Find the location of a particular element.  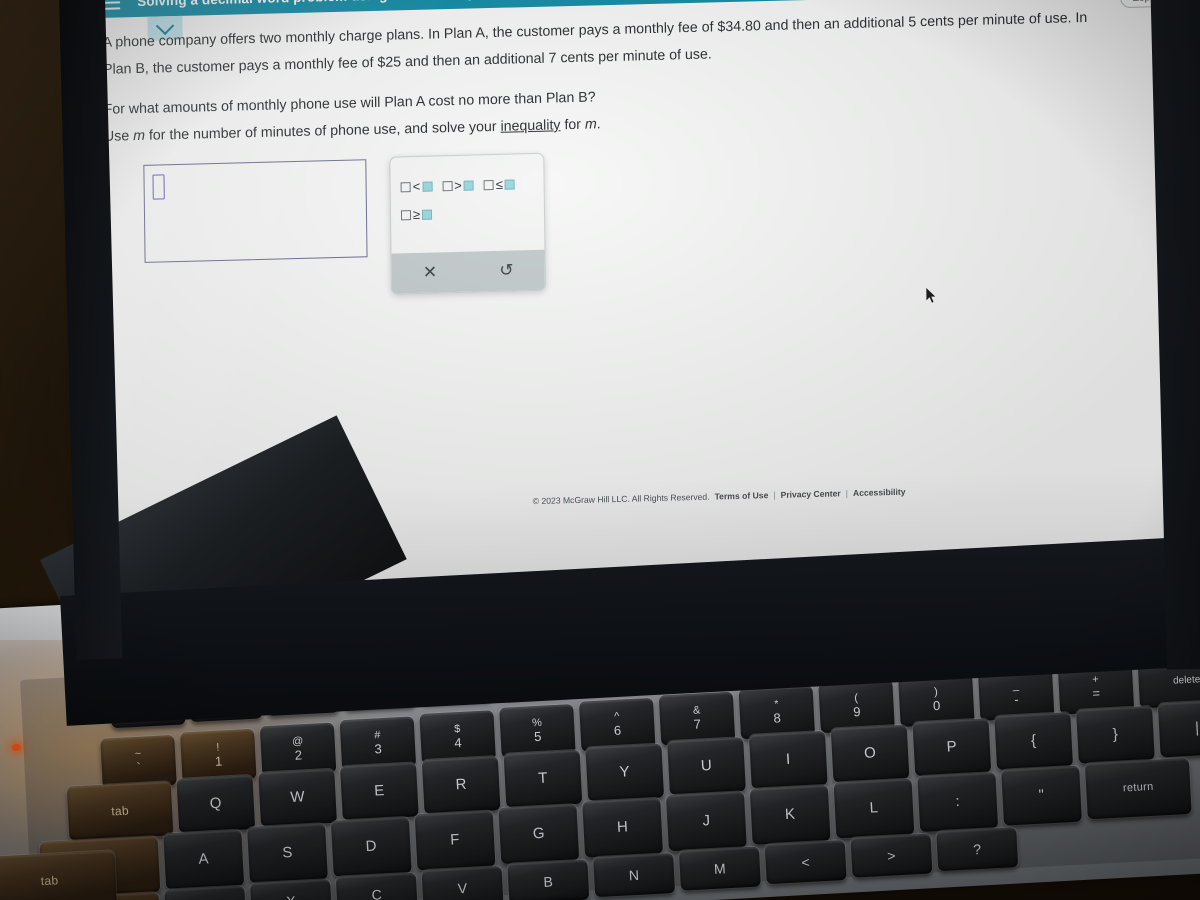

key-glyph: F is located at coordinates (455, 840).